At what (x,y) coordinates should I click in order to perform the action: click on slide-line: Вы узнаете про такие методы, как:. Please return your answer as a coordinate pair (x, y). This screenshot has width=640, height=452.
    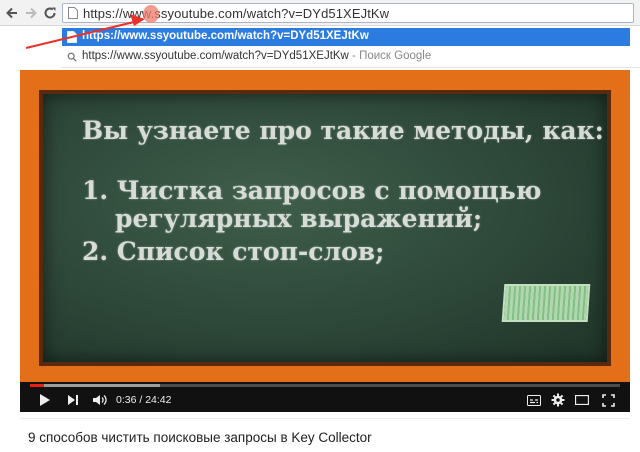
    Looking at the image, I should click on (343, 130).